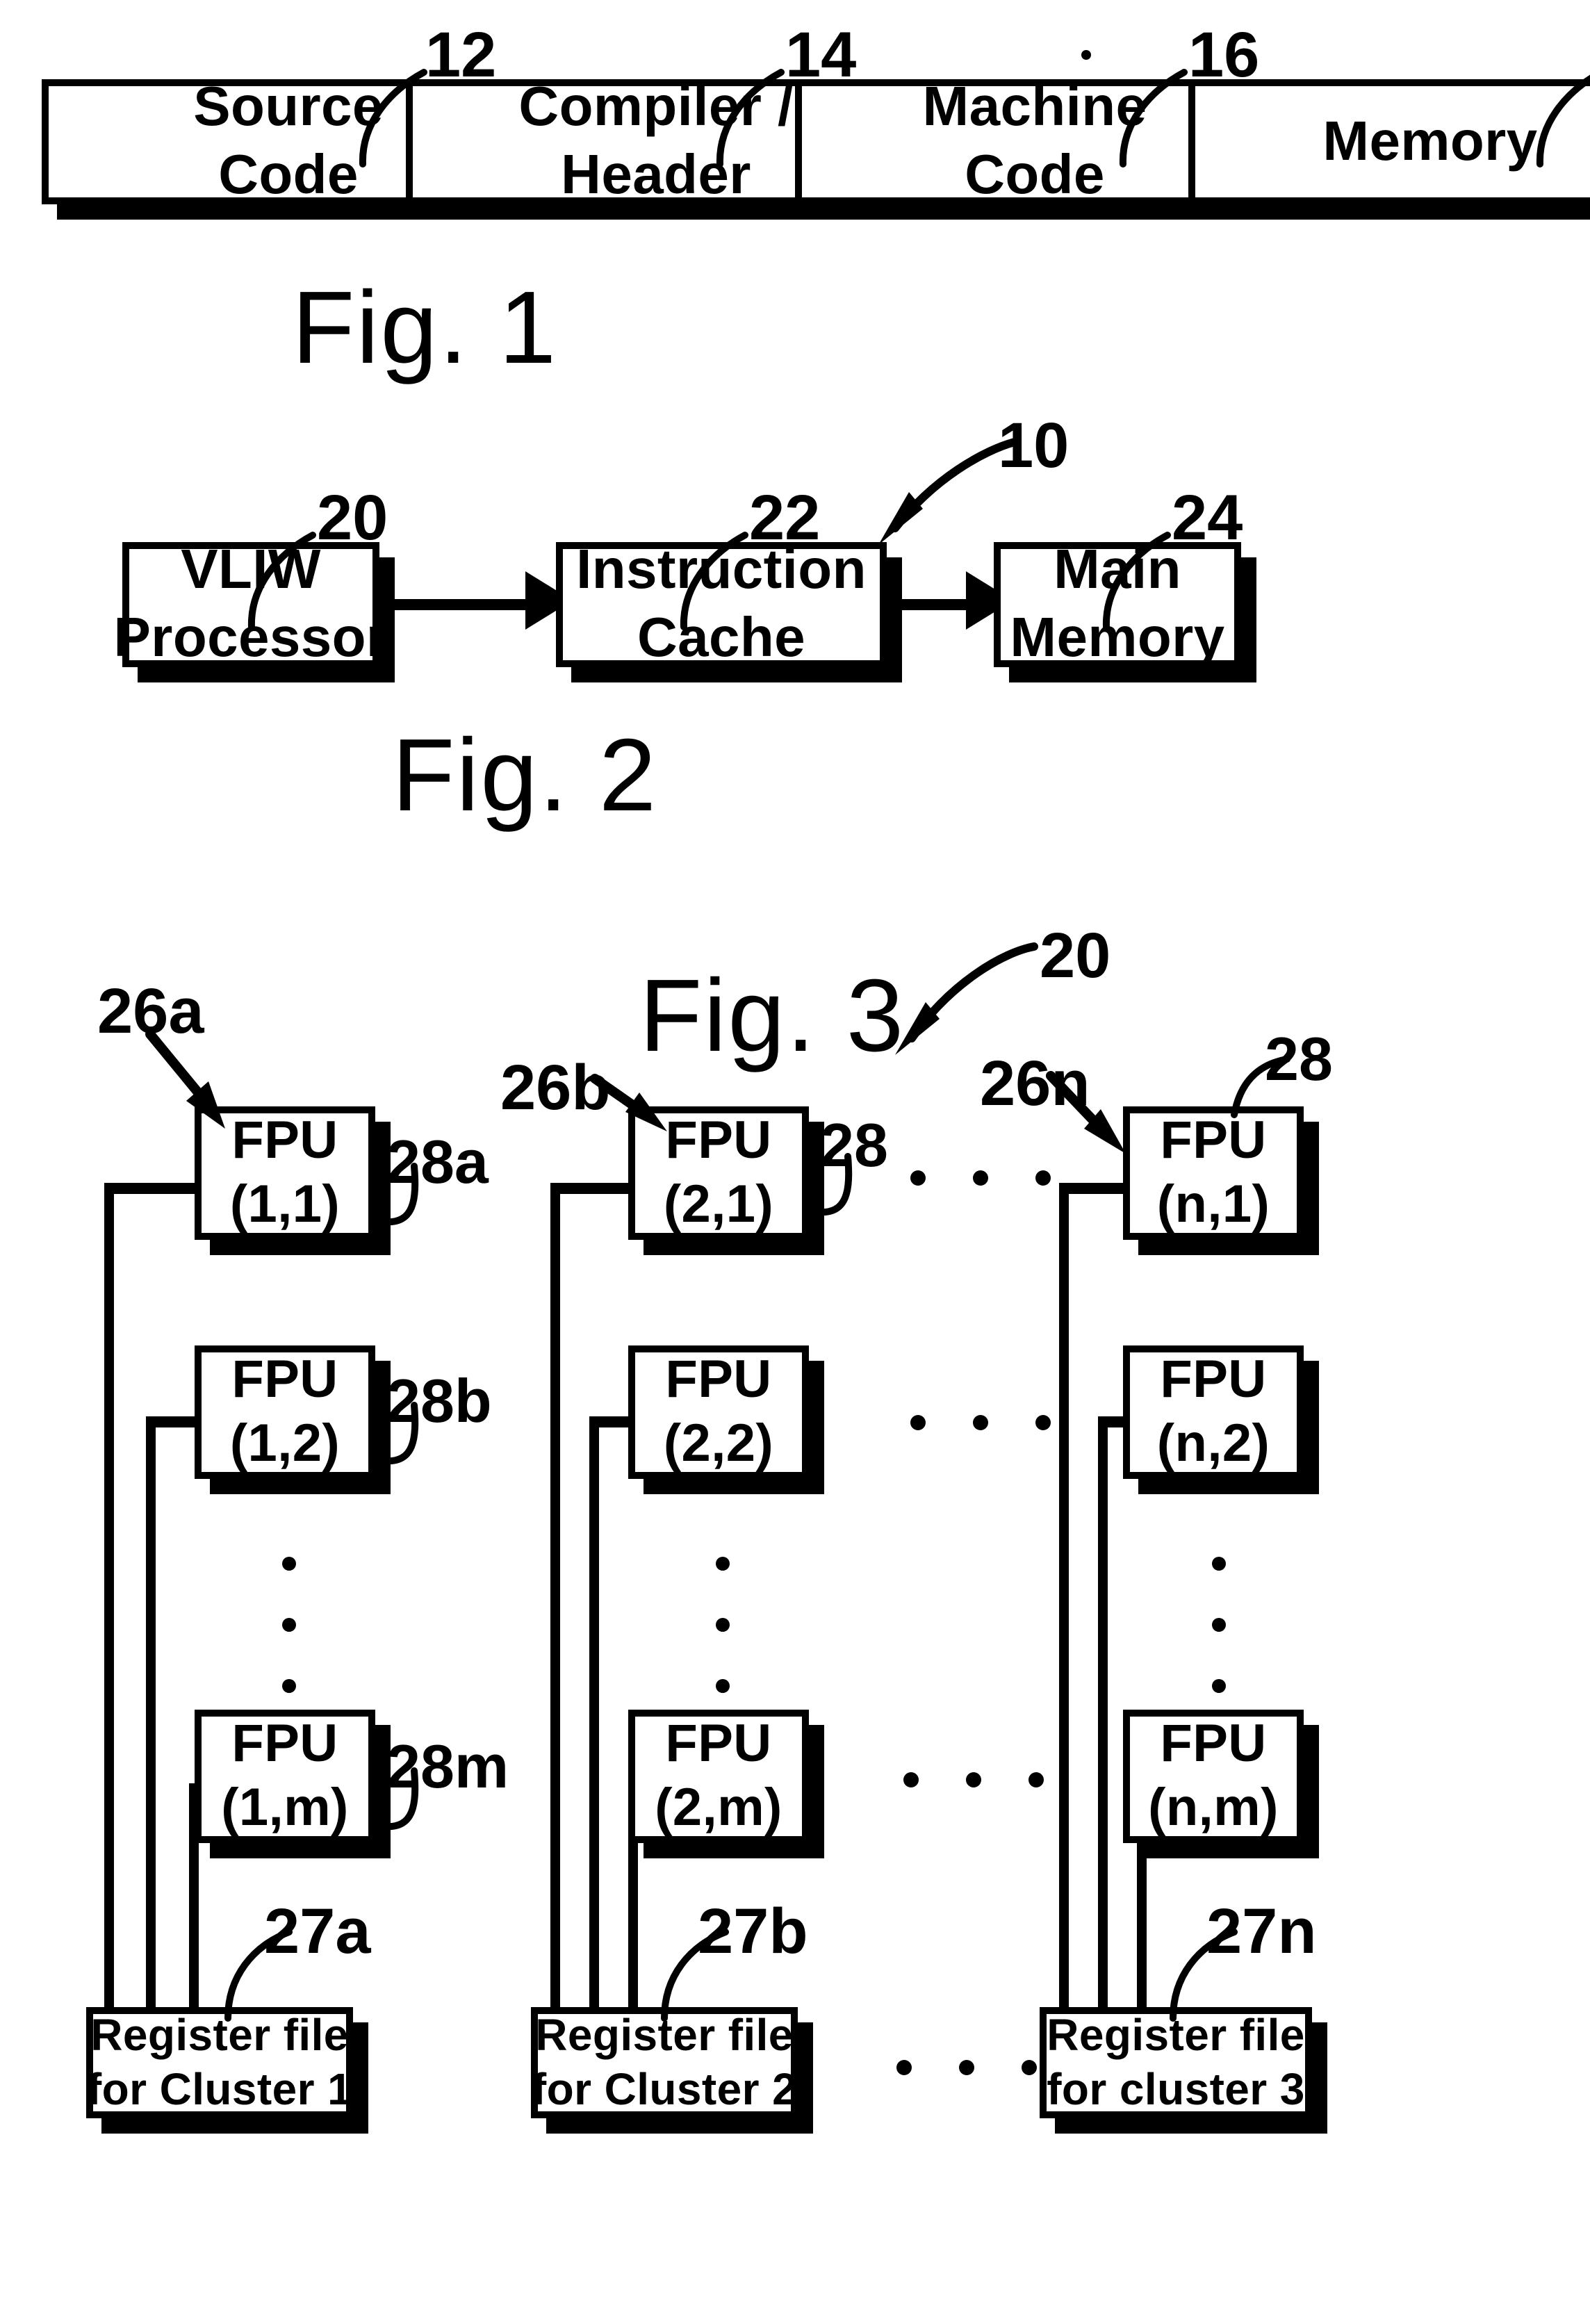 This screenshot has height=2324, width=1590. I want to click on fig3-fpu-1-2-title: FPU, so click(284, 1380).